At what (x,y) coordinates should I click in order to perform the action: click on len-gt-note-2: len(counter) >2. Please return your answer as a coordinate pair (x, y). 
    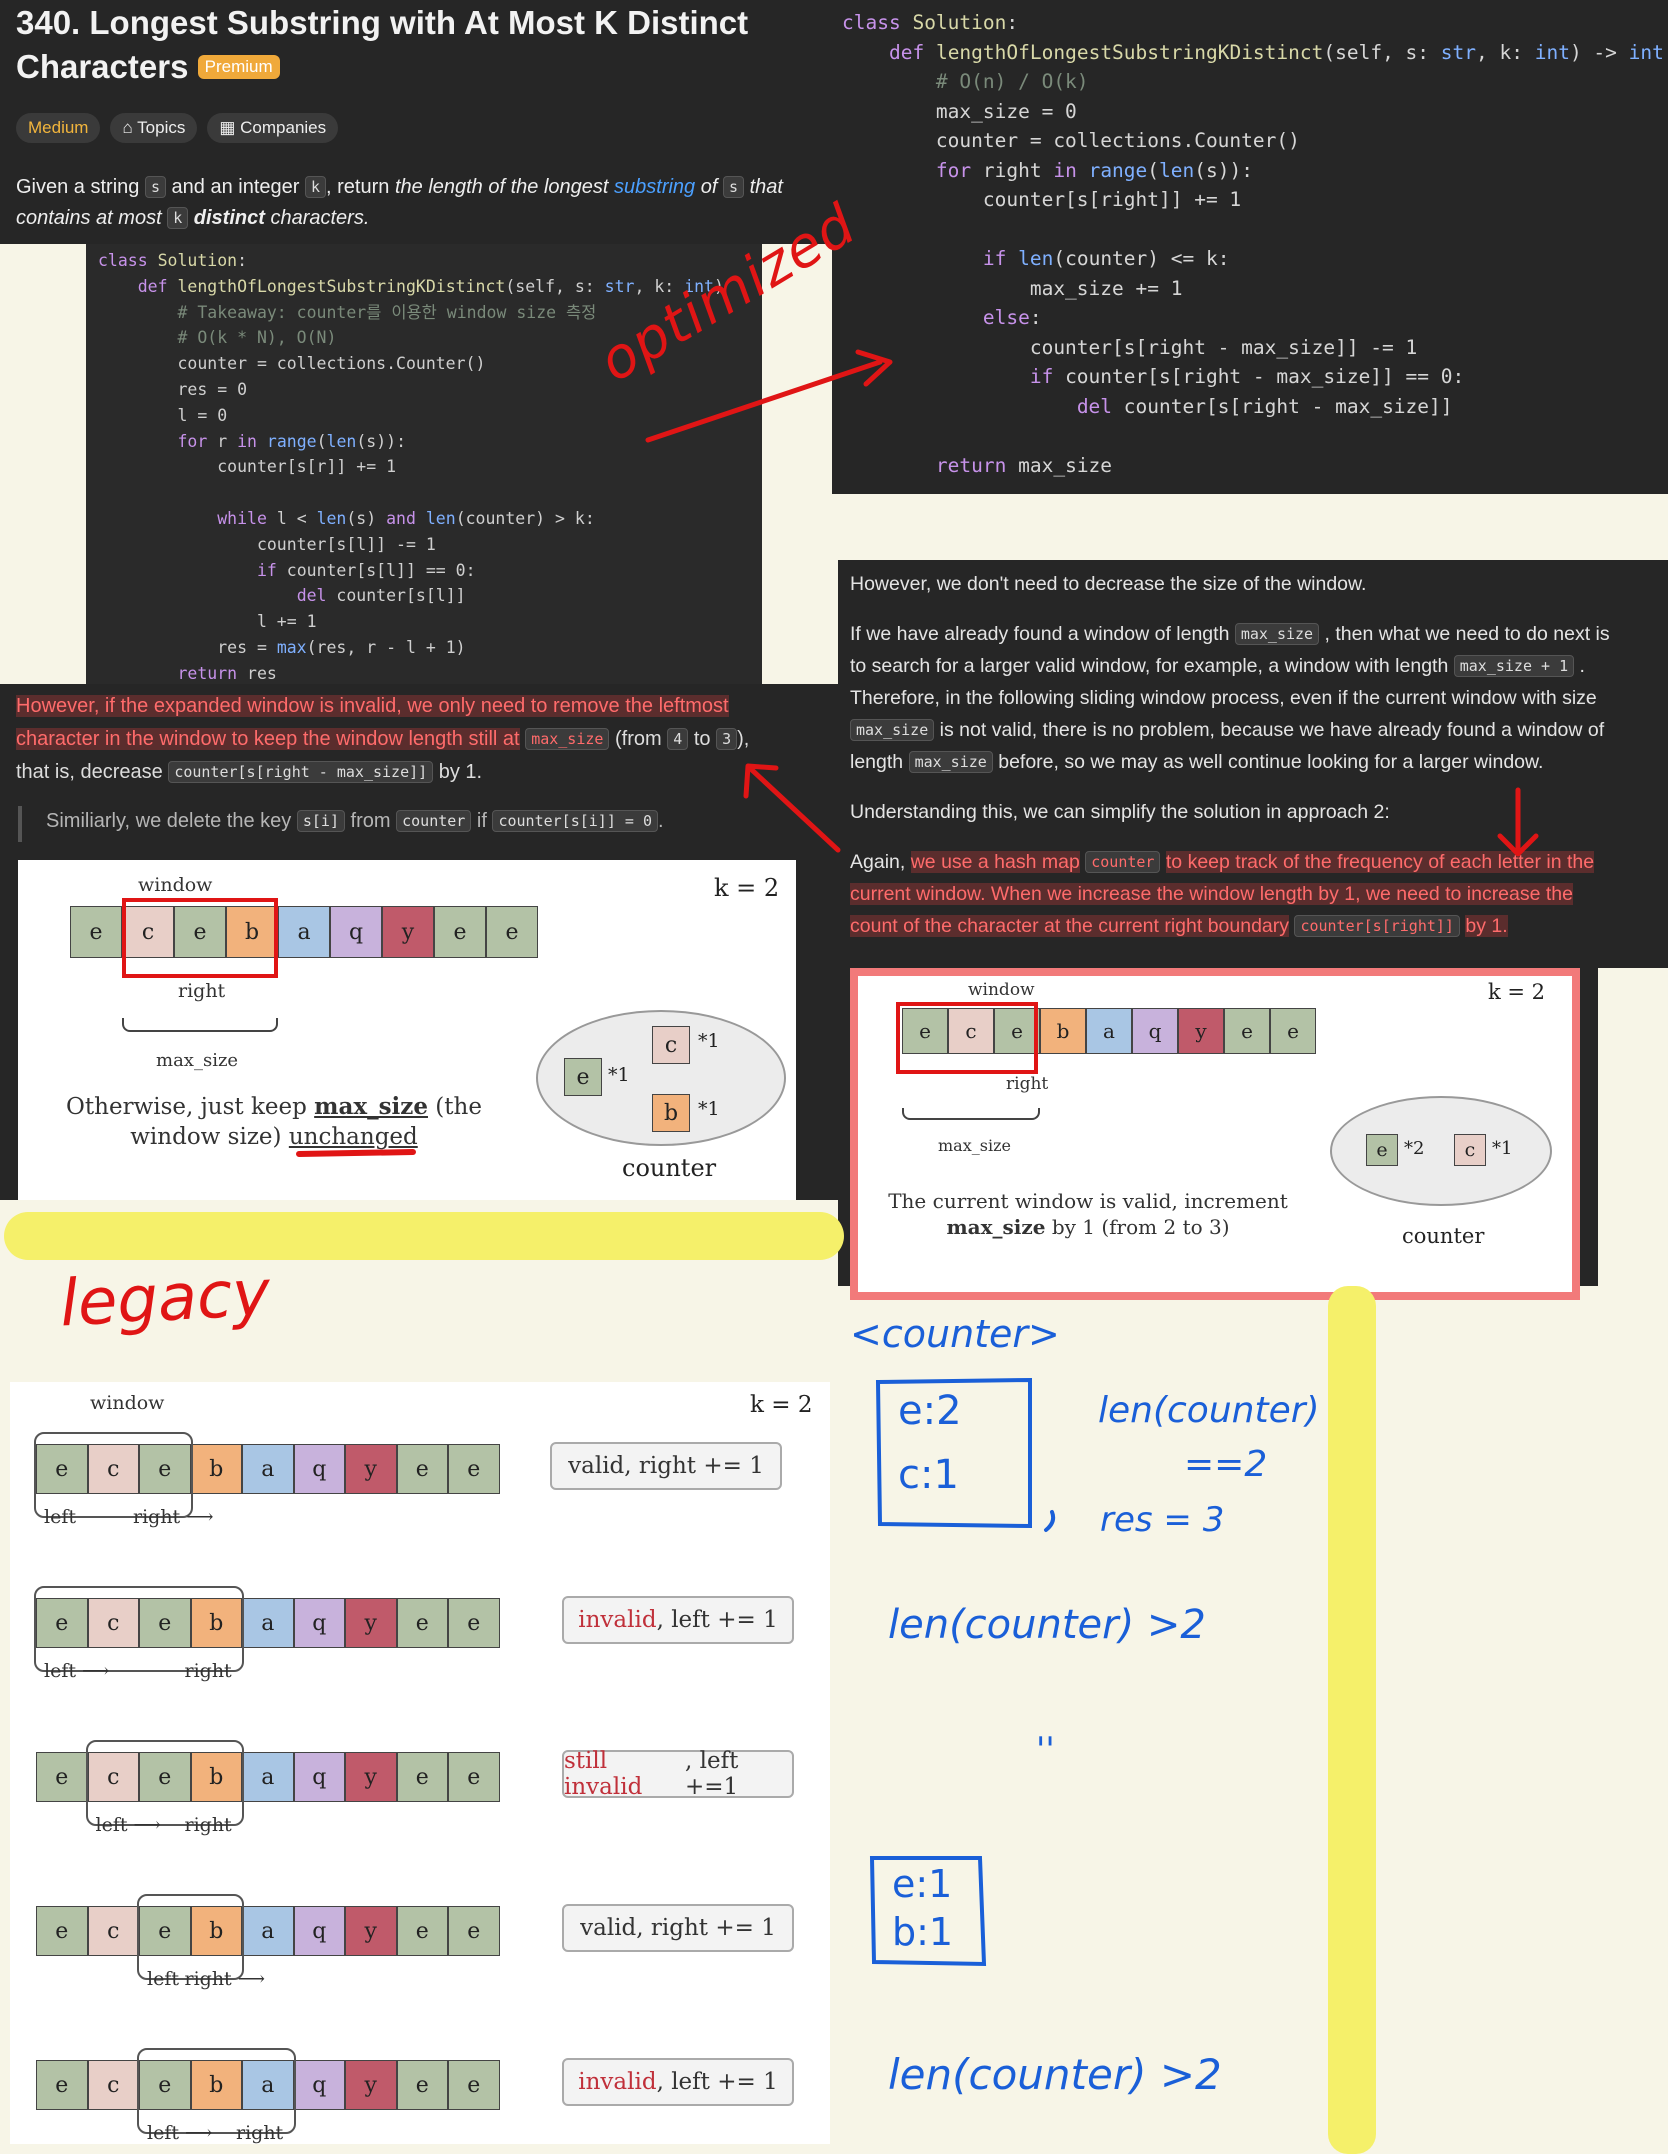
    Looking at the image, I should click on (1055, 2074).